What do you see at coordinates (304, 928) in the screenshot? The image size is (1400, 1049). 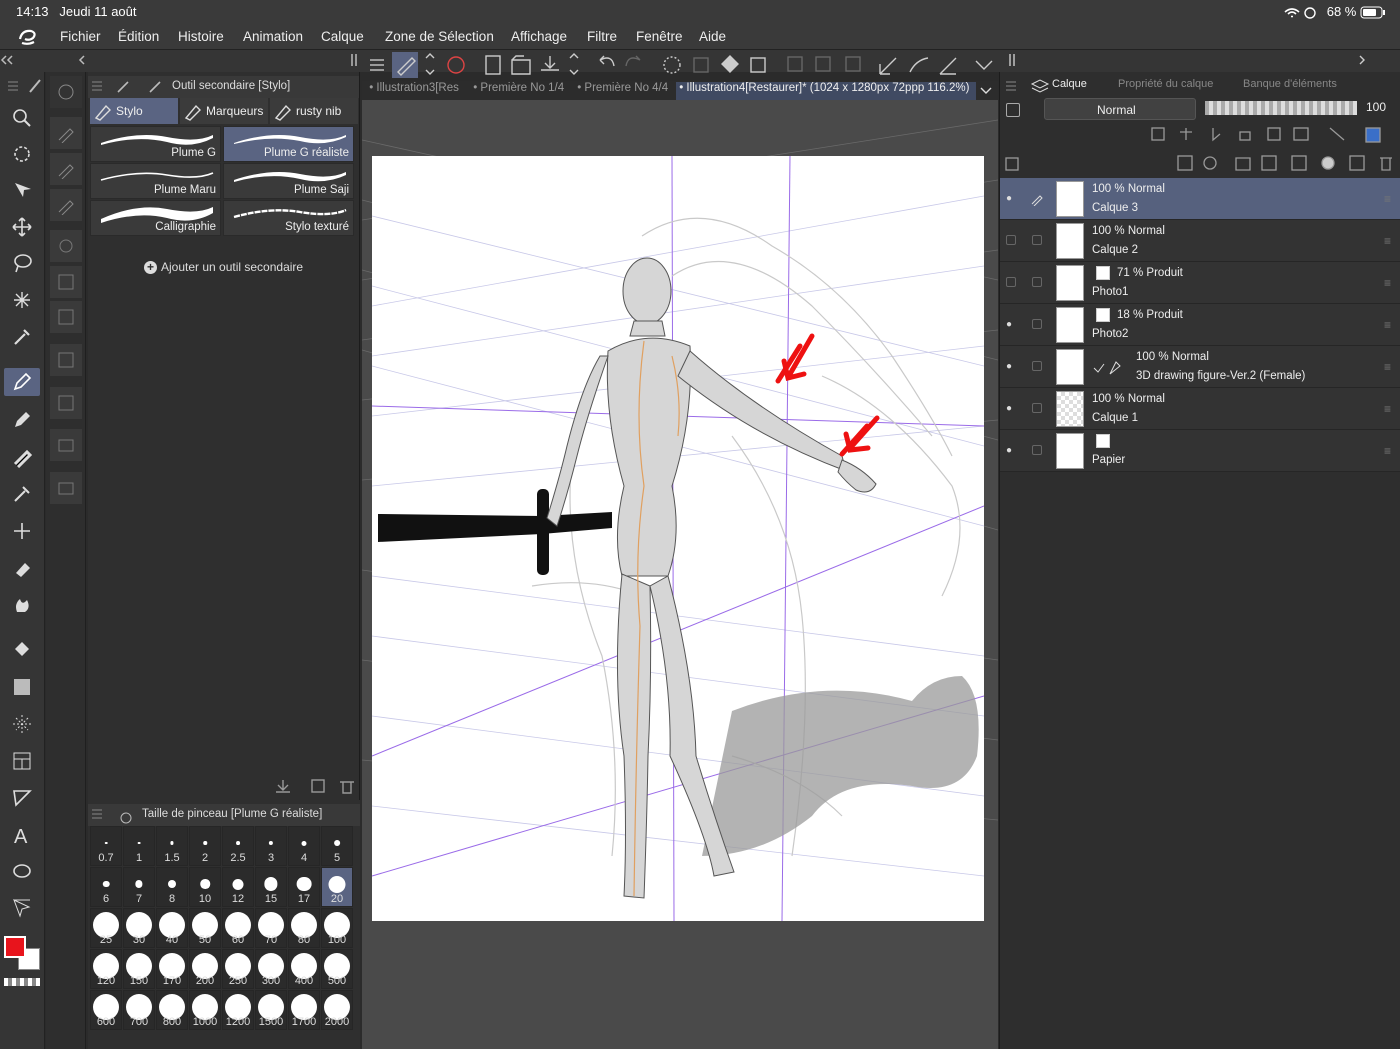 I see `brush-size-option: 80` at bounding box center [304, 928].